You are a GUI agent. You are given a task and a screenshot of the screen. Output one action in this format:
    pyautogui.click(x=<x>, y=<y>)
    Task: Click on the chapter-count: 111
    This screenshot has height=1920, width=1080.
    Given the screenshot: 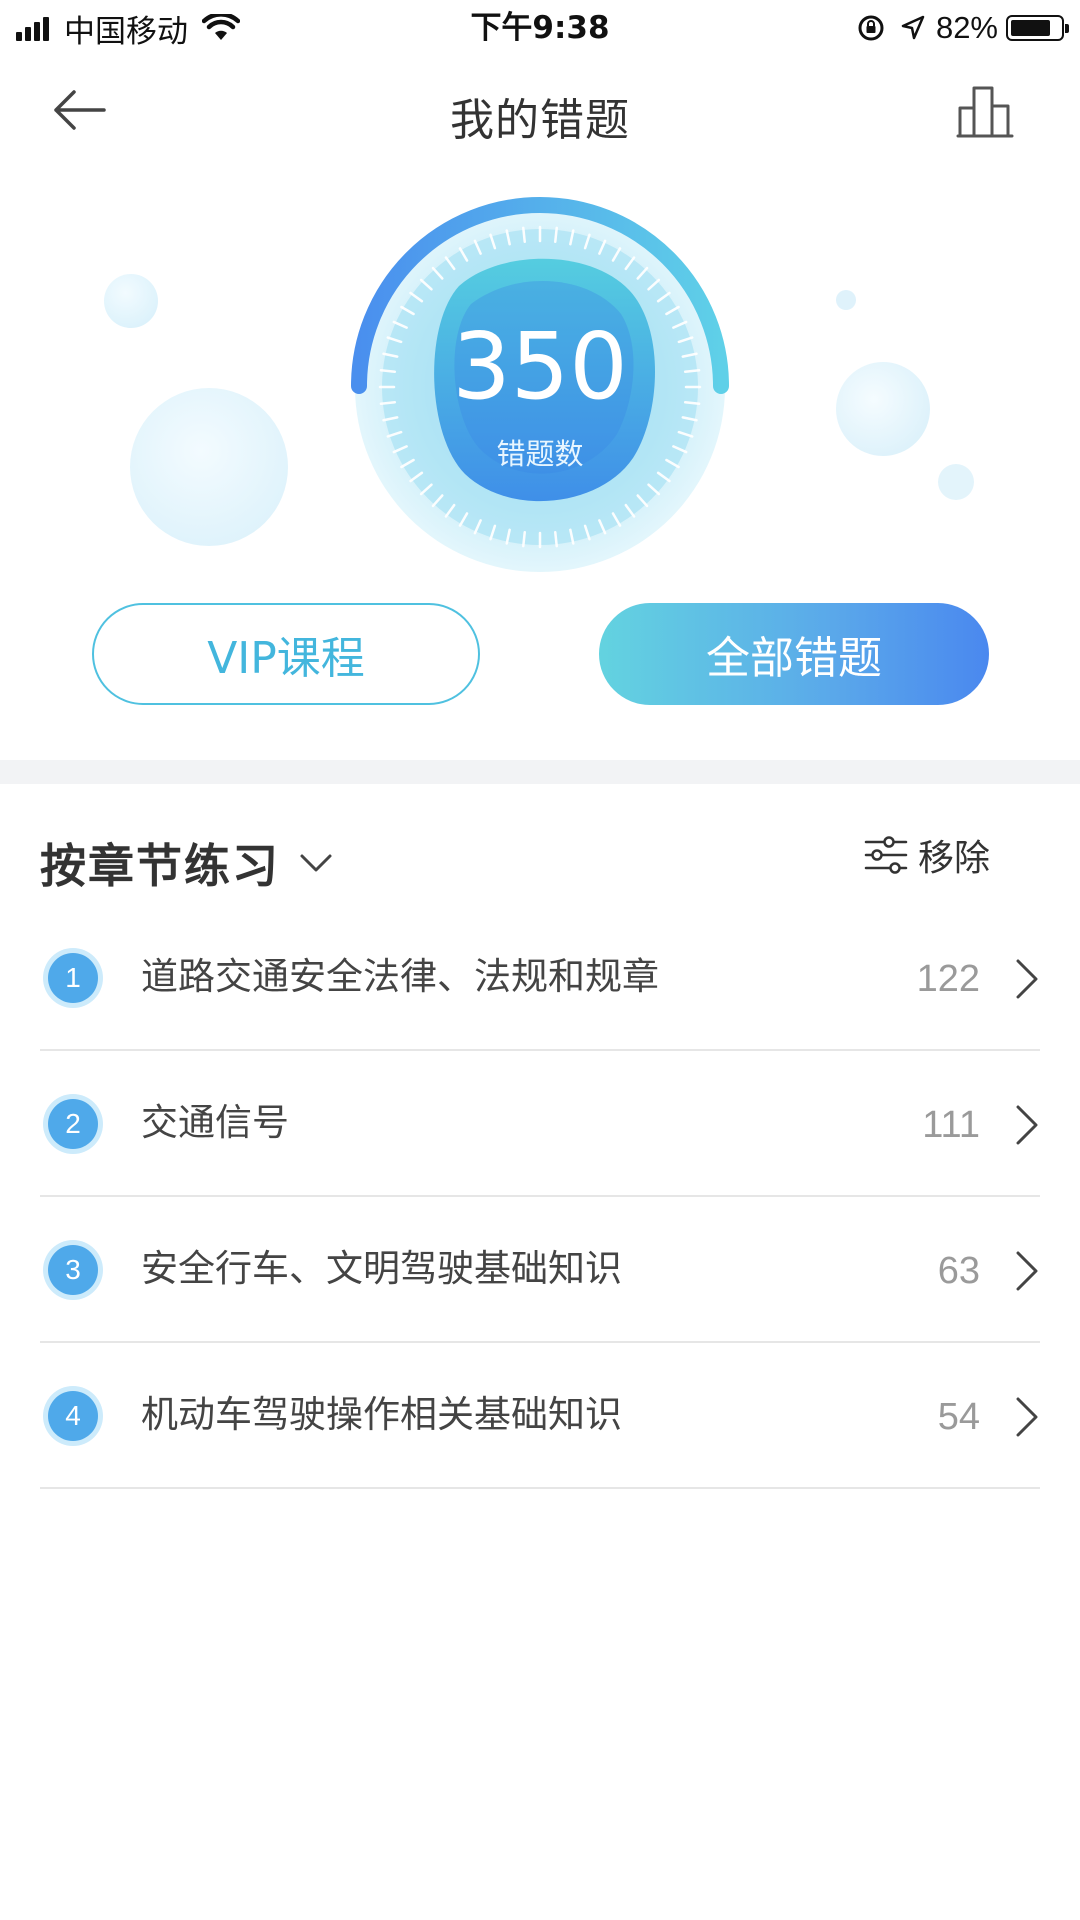 What is the action you would take?
    pyautogui.click(x=951, y=1125)
    